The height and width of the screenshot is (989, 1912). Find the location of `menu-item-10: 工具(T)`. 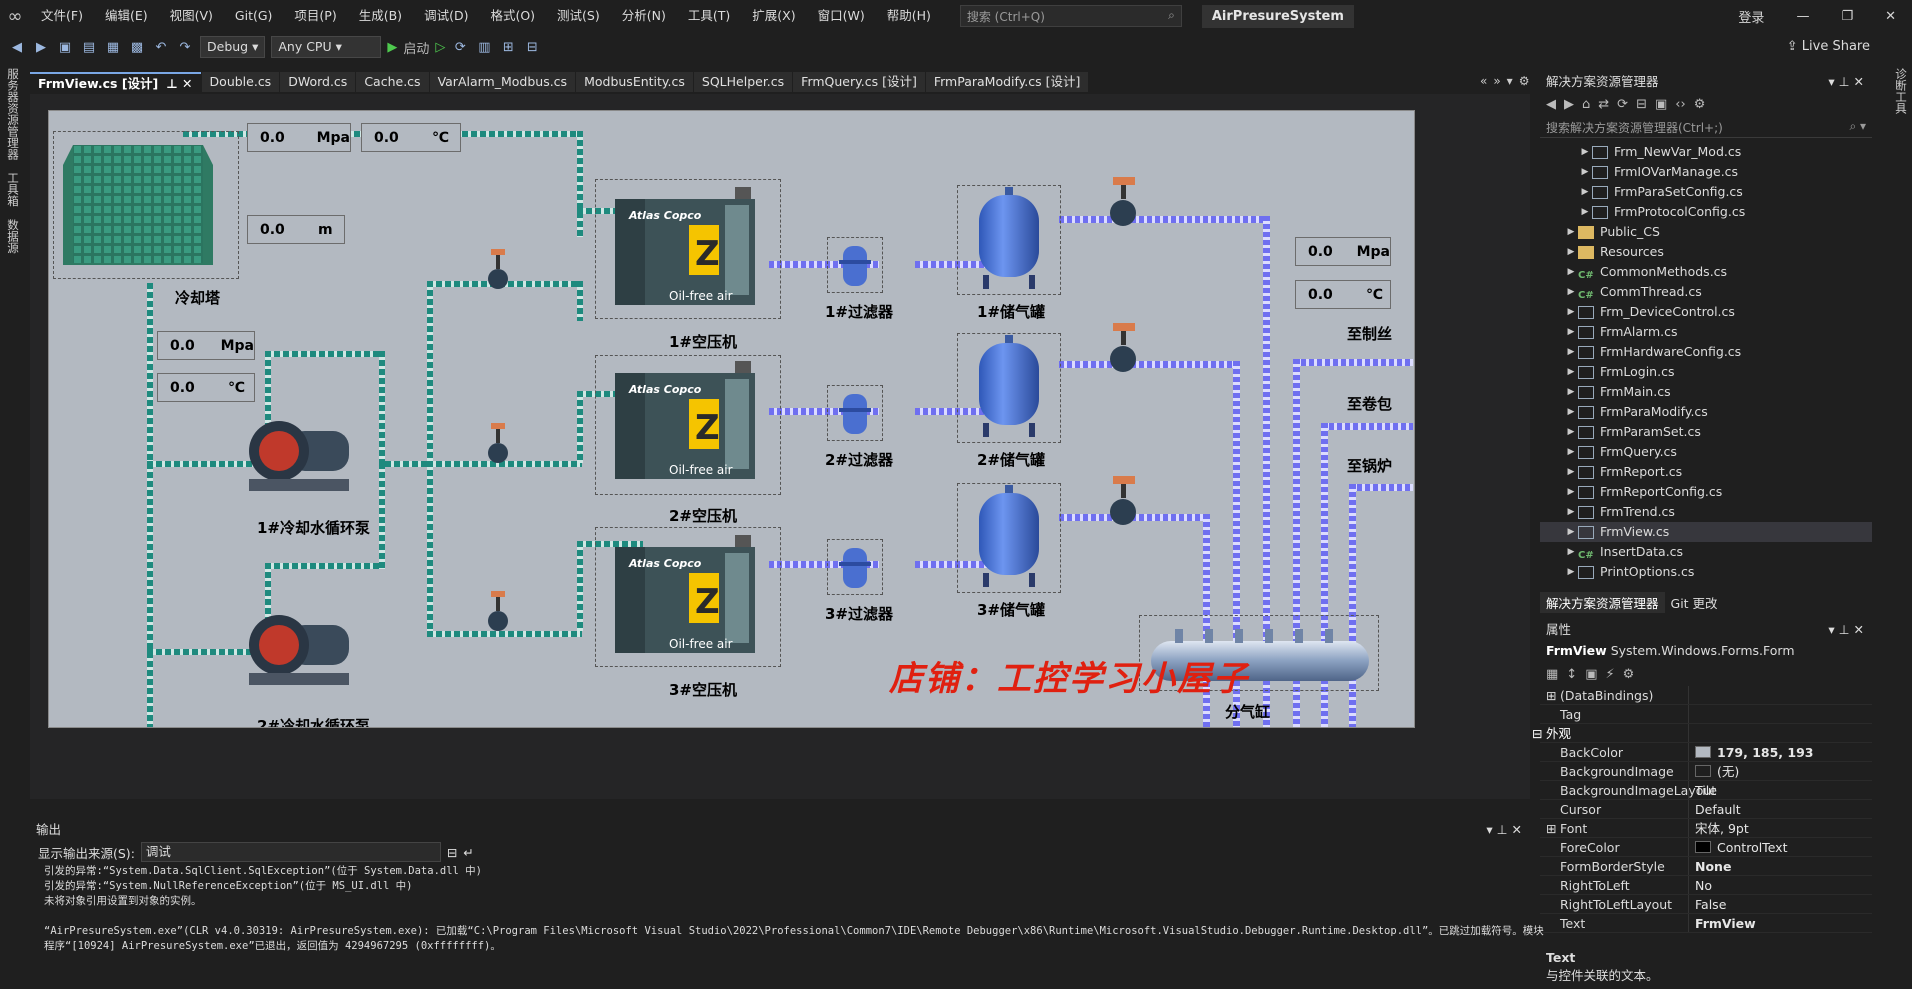

menu-item-10: 工具(T) is located at coordinates (709, 16).